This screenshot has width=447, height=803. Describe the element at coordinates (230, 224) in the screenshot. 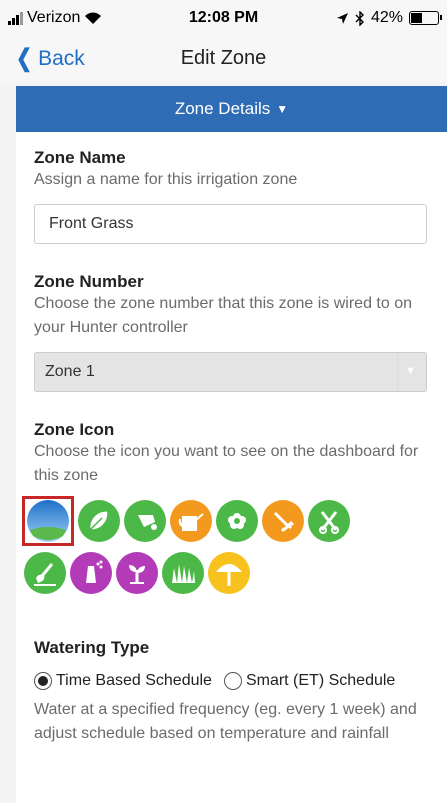

I see `zone-name-input` at that location.